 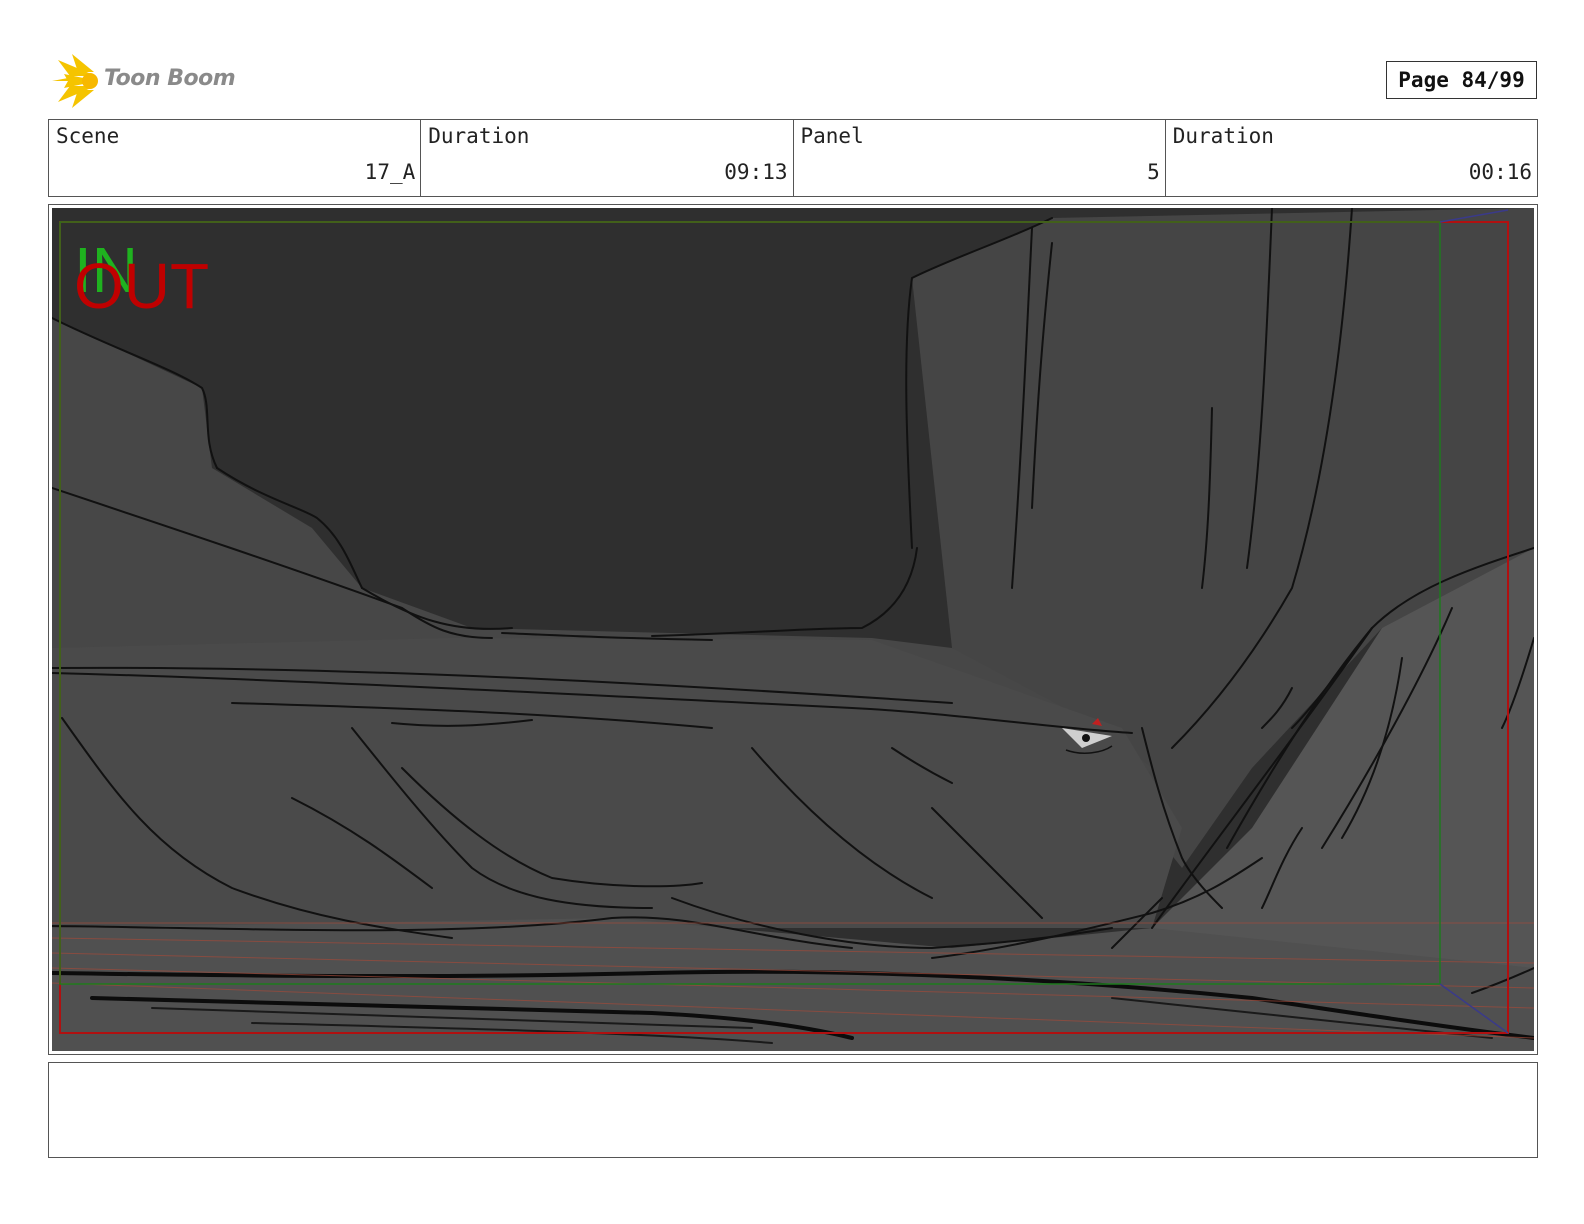 What do you see at coordinates (170, 78) in the screenshot?
I see `logo-text: Toon Boom` at bounding box center [170, 78].